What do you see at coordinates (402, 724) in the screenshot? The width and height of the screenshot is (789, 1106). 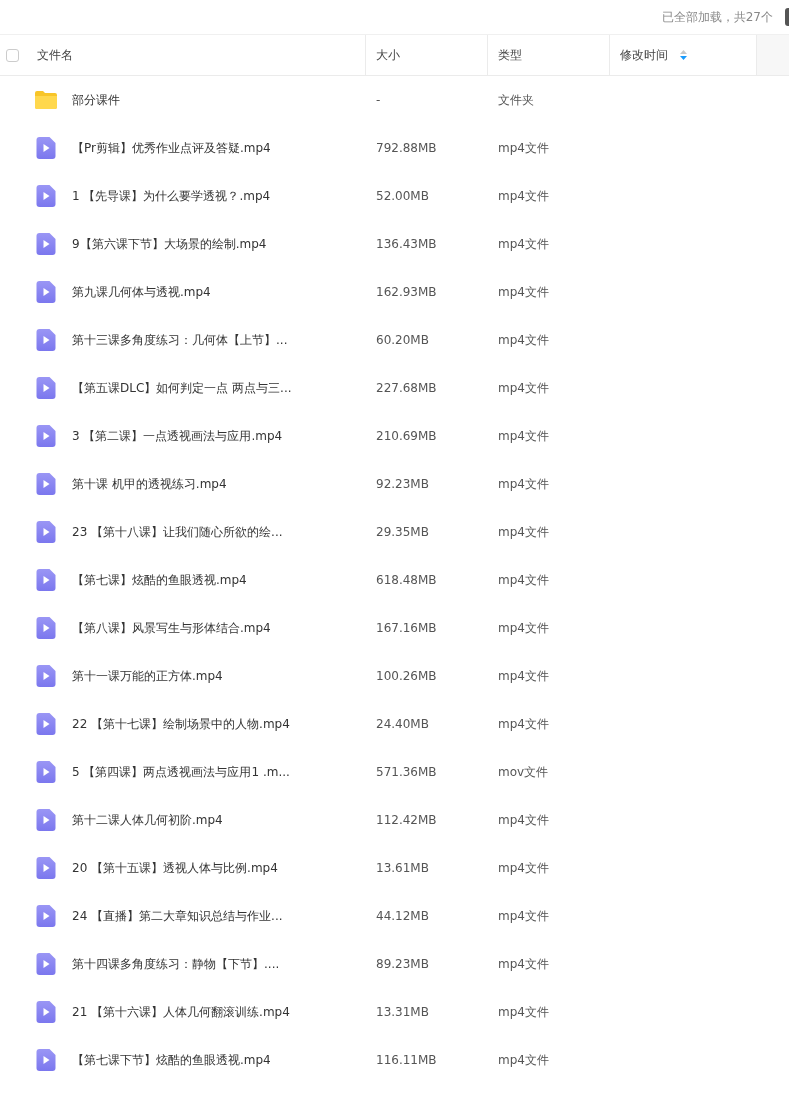 I see `file-size: 24.40MB` at bounding box center [402, 724].